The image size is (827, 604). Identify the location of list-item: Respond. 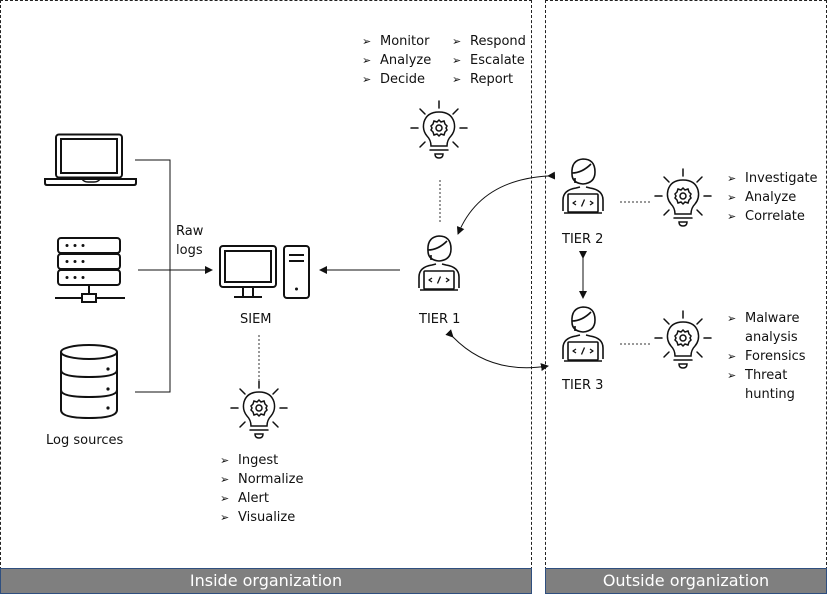
(489, 41).